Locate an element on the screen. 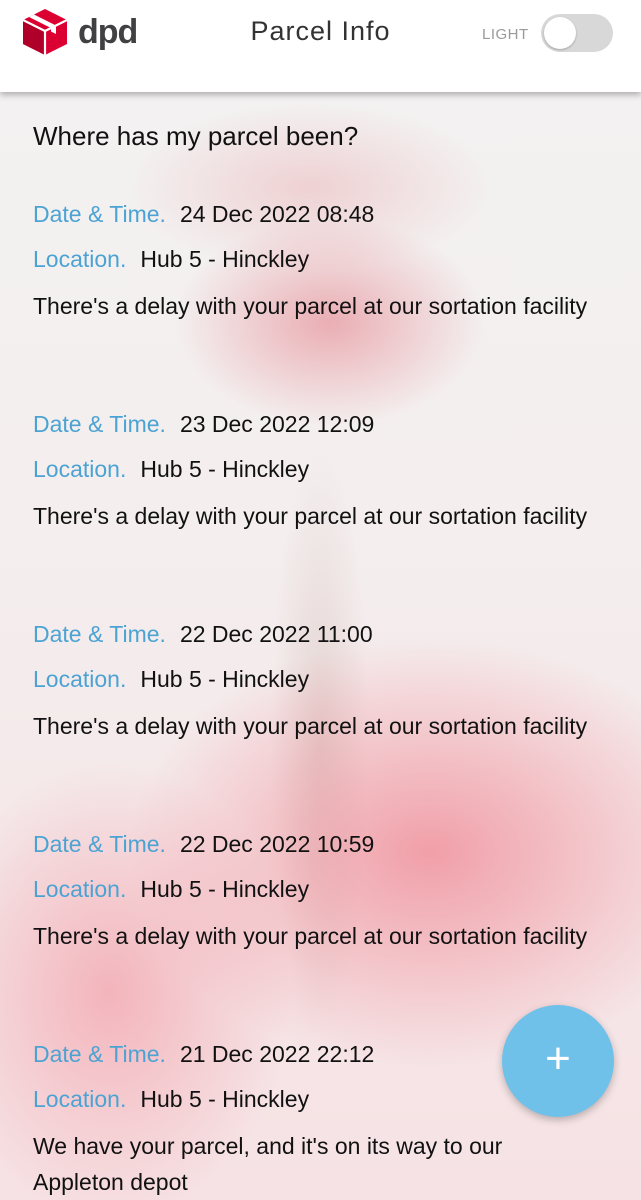 Image resolution: width=641 pixels, height=1200 pixels. datetime-value: 22 Dec 2022 10:59 is located at coordinates (277, 844).